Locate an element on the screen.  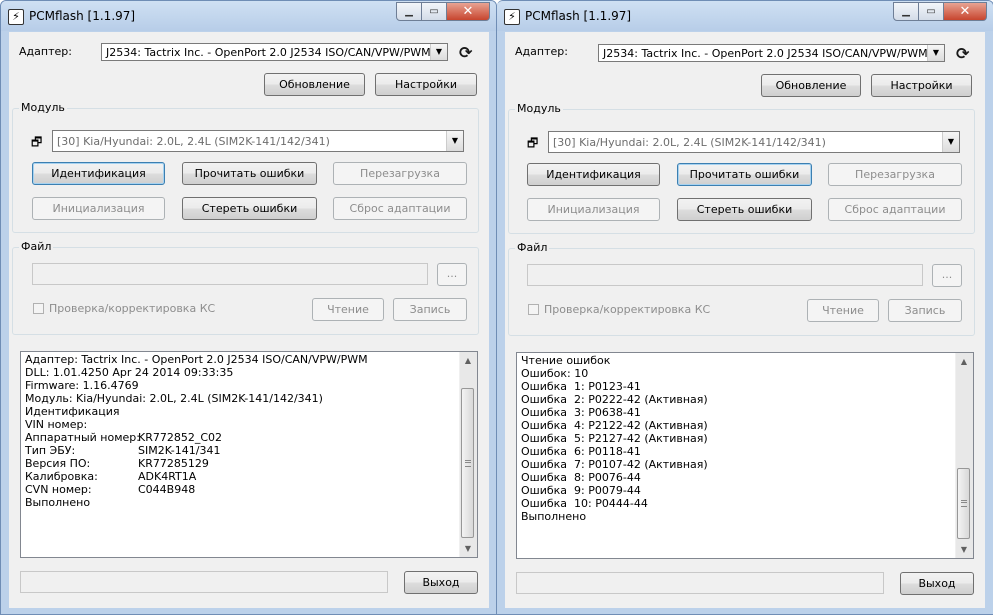
log-line: DLL: 1.01.4250 Apr 24 2014 09:33:35 is located at coordinates (129, 372).